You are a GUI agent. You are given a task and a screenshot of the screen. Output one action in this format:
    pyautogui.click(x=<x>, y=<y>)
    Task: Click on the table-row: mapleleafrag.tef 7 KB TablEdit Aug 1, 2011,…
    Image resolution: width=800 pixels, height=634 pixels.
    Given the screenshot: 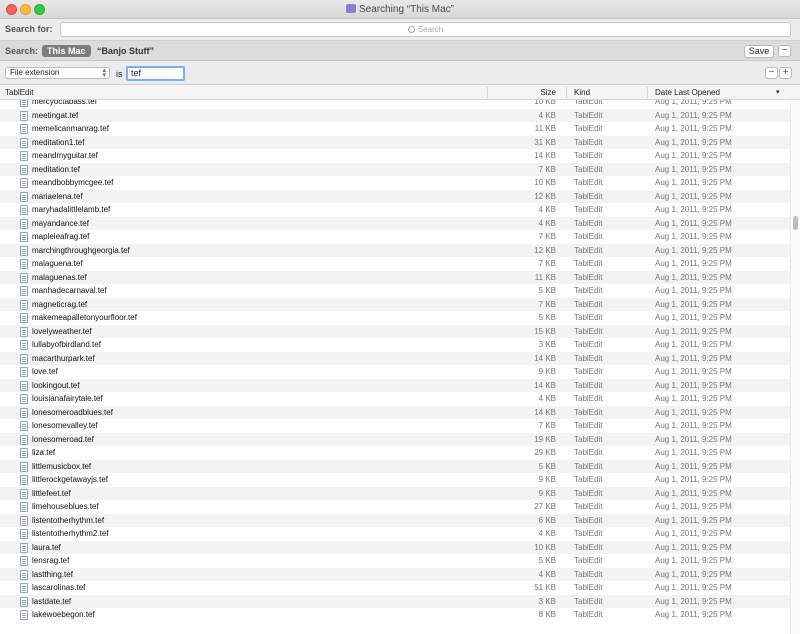 What is the action you would take?
    pyautogui.click(x=395, y=237)
    